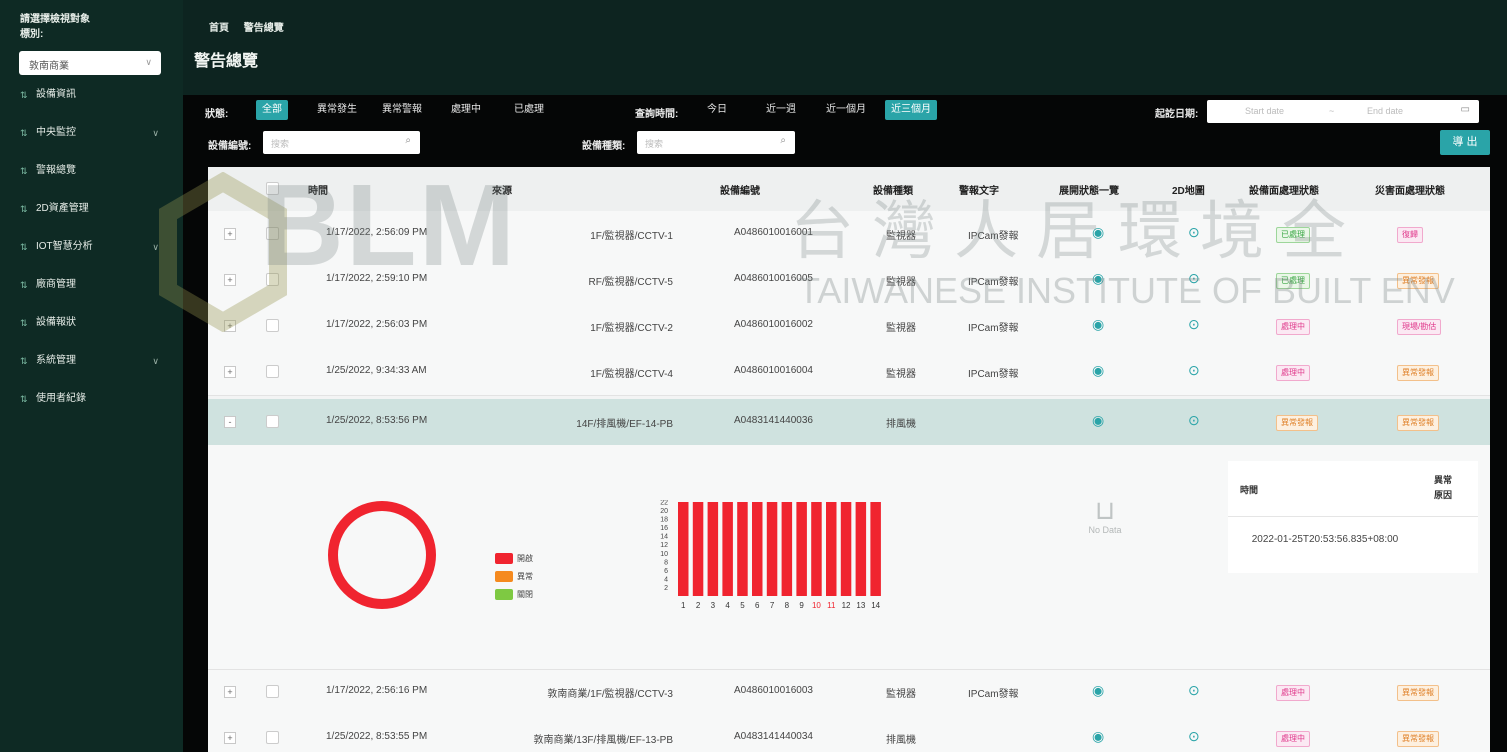  What do you see at coordinates (1249, 490) in the screenshot?
I see `detail-header-time: 時間` at bounding box center [1249, 490].